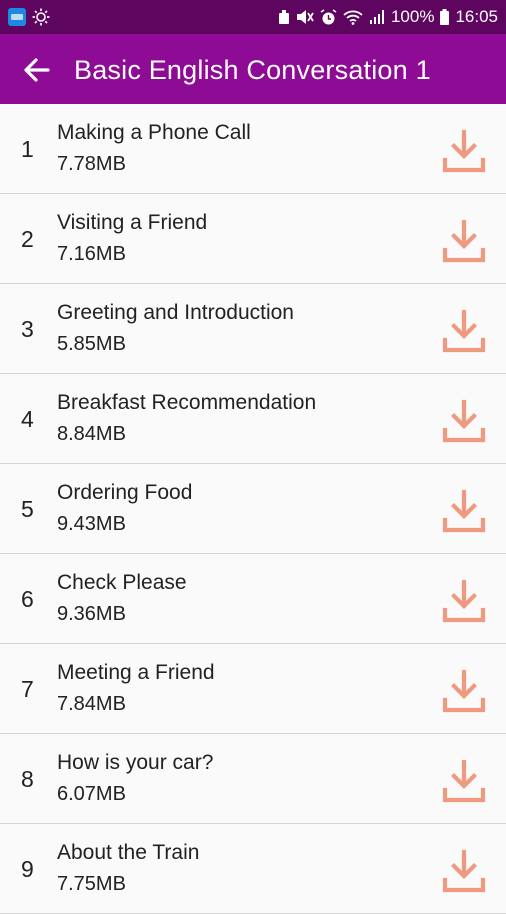 The image size is (506, 914). I want to click on lesson-list-item: 2 Visiting a Friend 7.16MB, so click(253, 239).